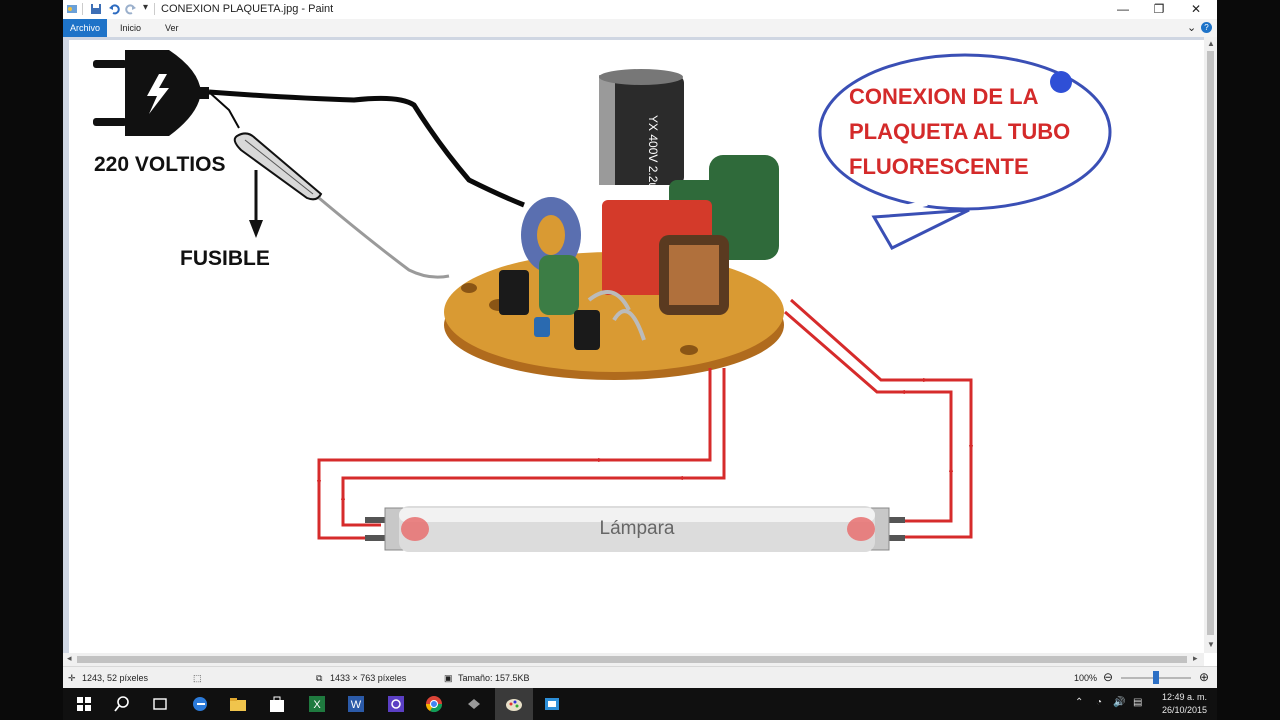 The image size is (1280, 720). Describe the element at coordinates (84, 704) in the screenshot. I see `start-icon` at that location.